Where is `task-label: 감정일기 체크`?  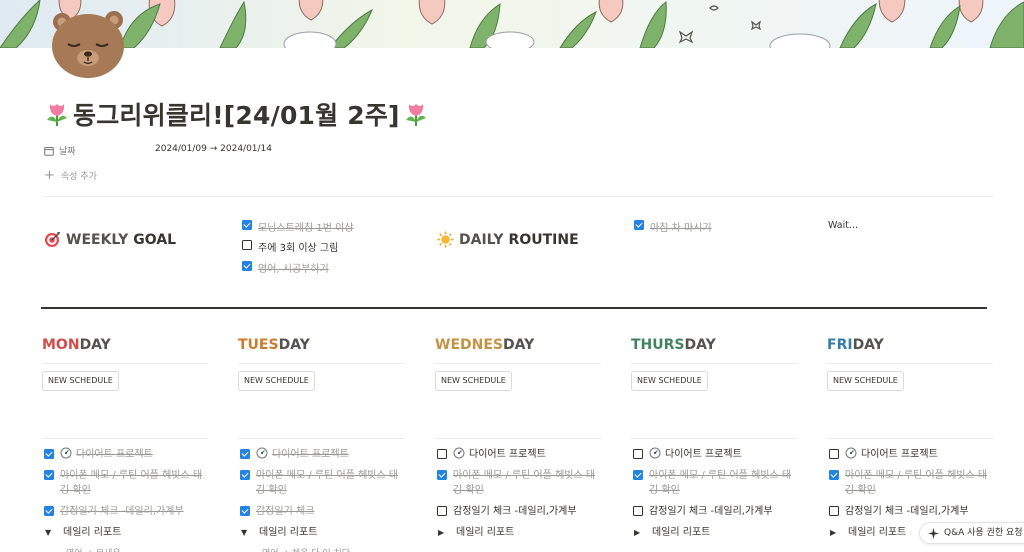
task-label: 감정일기 체크 is located at coordinates (285, 511).